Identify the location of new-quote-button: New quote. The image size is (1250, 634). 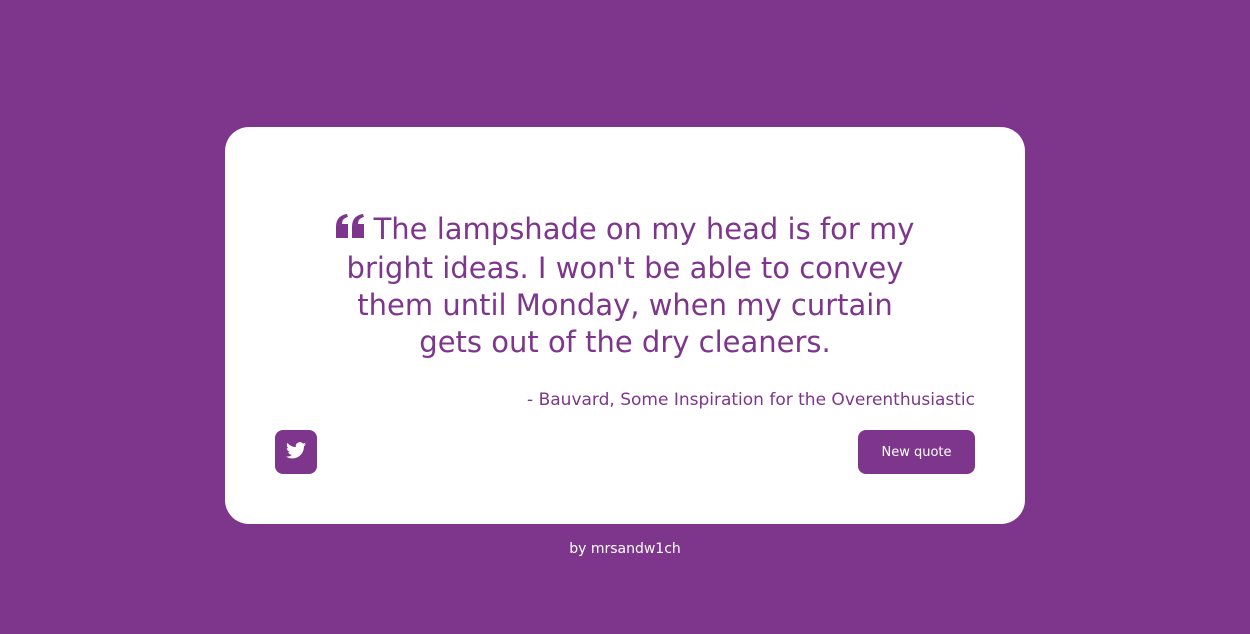
(916, 452).